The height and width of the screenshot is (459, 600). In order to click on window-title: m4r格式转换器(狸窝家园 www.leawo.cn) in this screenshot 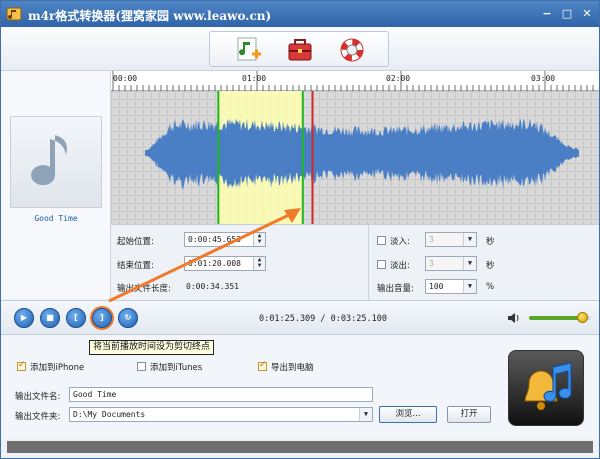, I will do `click(150, 16)`.